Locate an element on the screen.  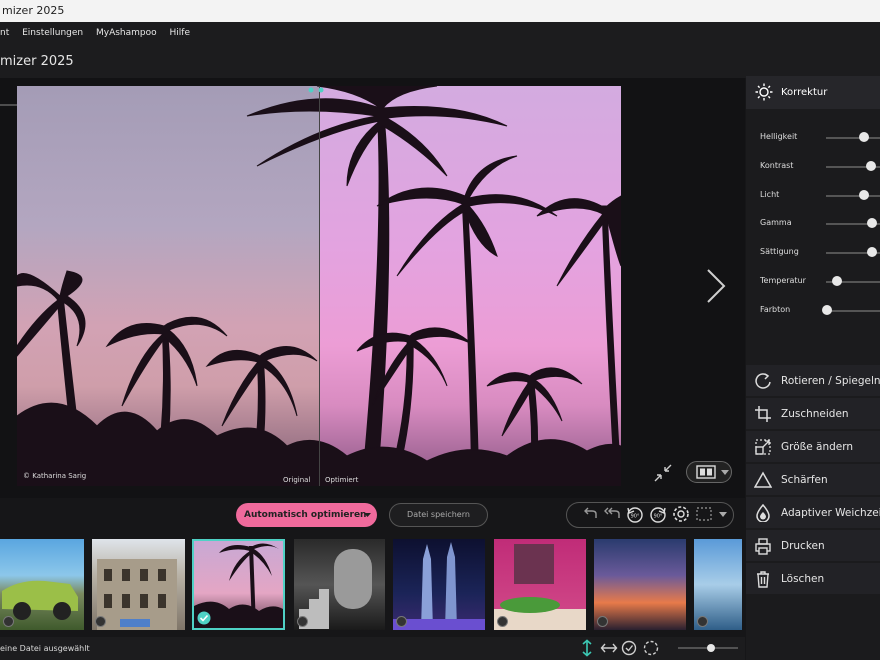
tool-resize: Größe ändern is located at coordinates (813, 446).